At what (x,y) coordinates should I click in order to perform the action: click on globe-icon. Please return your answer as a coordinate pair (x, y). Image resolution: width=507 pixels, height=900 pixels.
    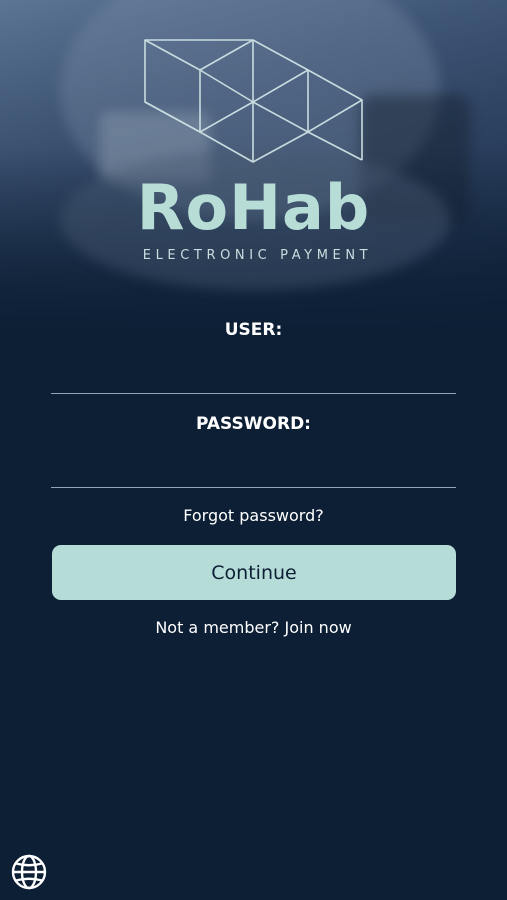
    Looking at the image, I should click on (29, 872).